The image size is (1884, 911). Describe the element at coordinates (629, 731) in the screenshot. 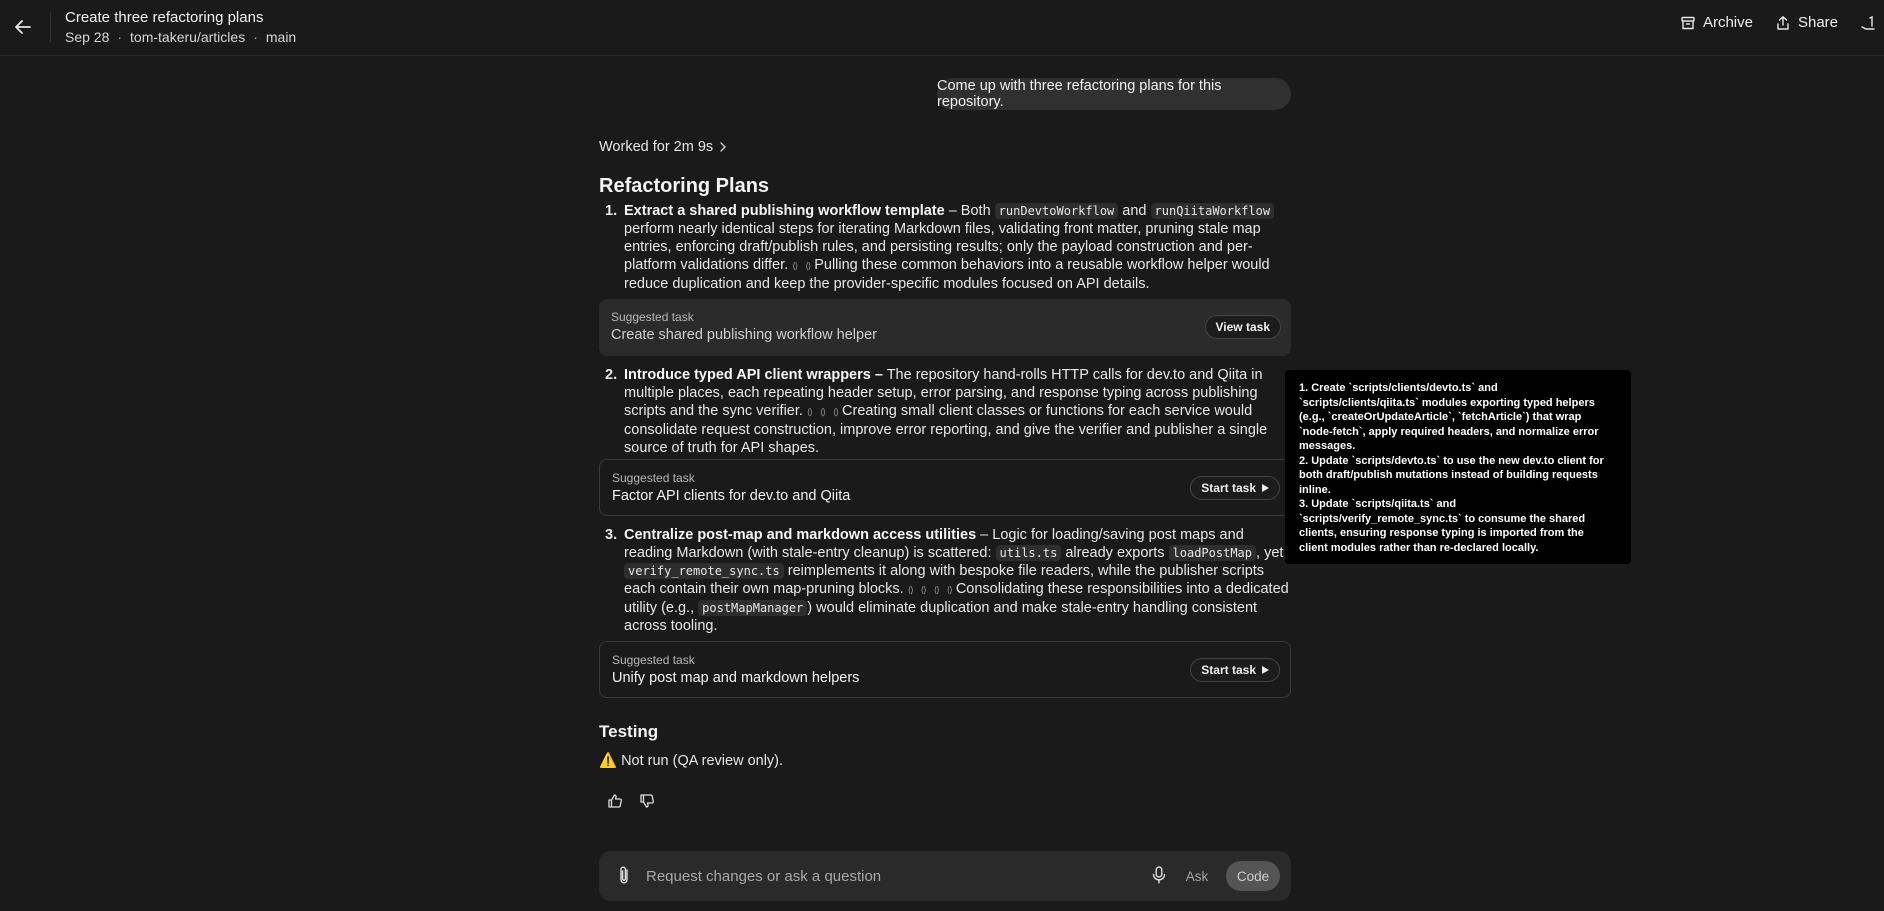

I see `testing-heading: Testing` at that location.